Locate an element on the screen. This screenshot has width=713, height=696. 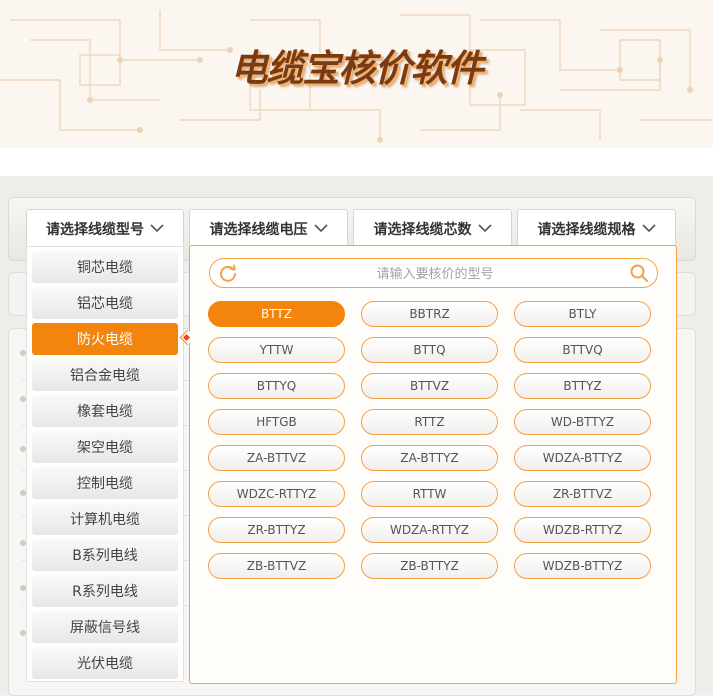
model-chip: WDZB-BTTYZ is located at coordinates (582, 566).